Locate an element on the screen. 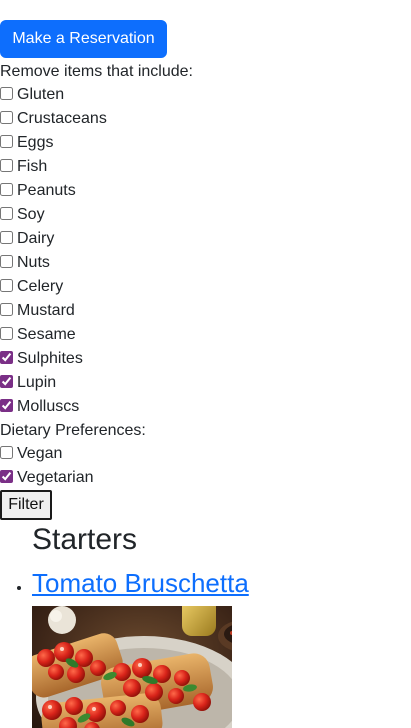  option-label: Celery is located at coordinates (40, 286).